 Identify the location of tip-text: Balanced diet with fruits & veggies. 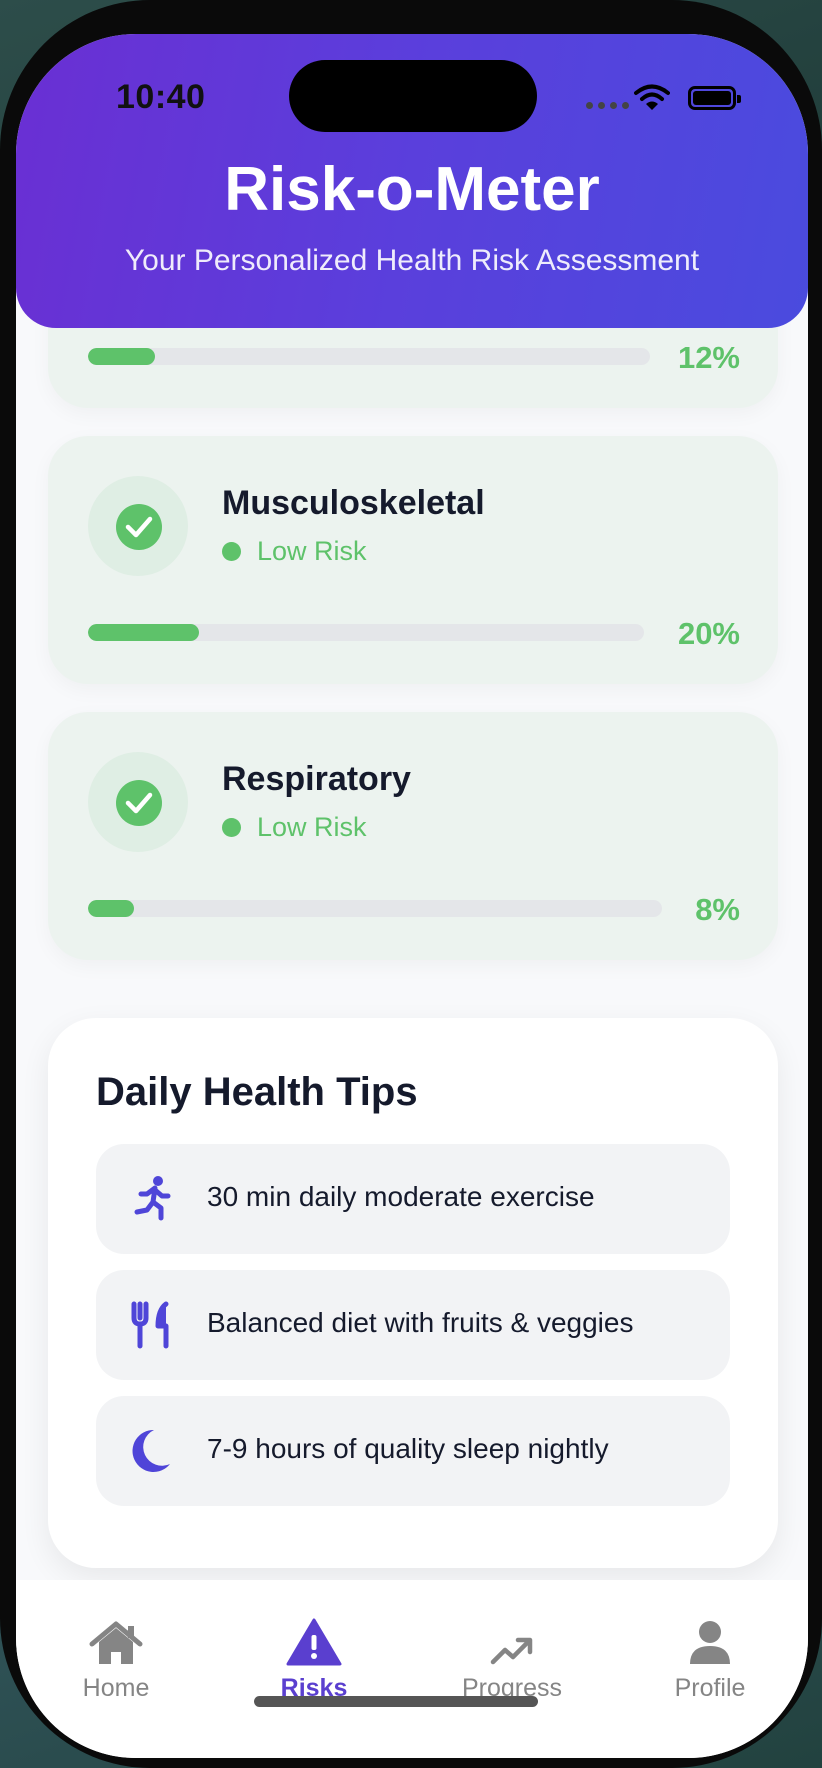
(420, 1322).